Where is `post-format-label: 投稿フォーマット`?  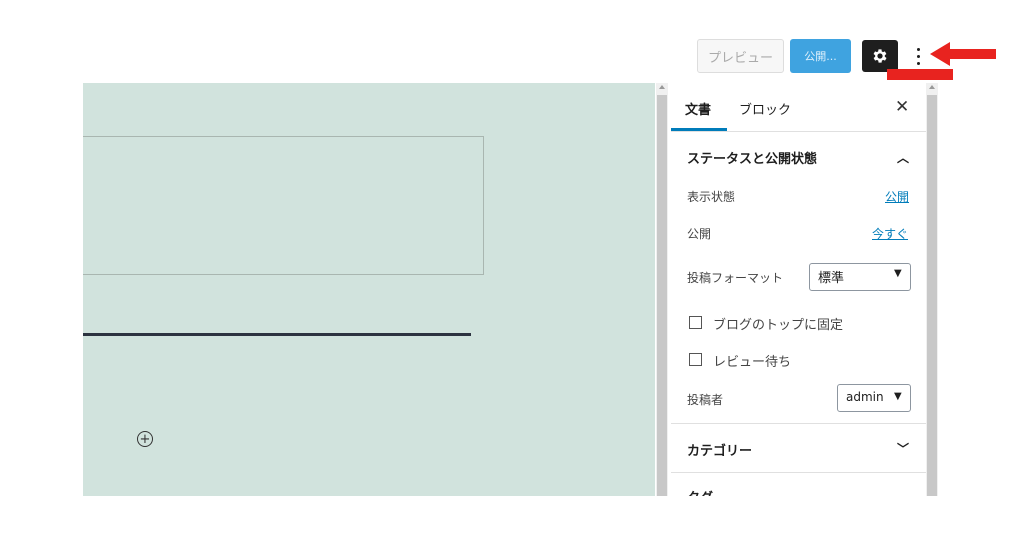 post-format-label: 投稿フォーマット is located at coordinates (735, 278).